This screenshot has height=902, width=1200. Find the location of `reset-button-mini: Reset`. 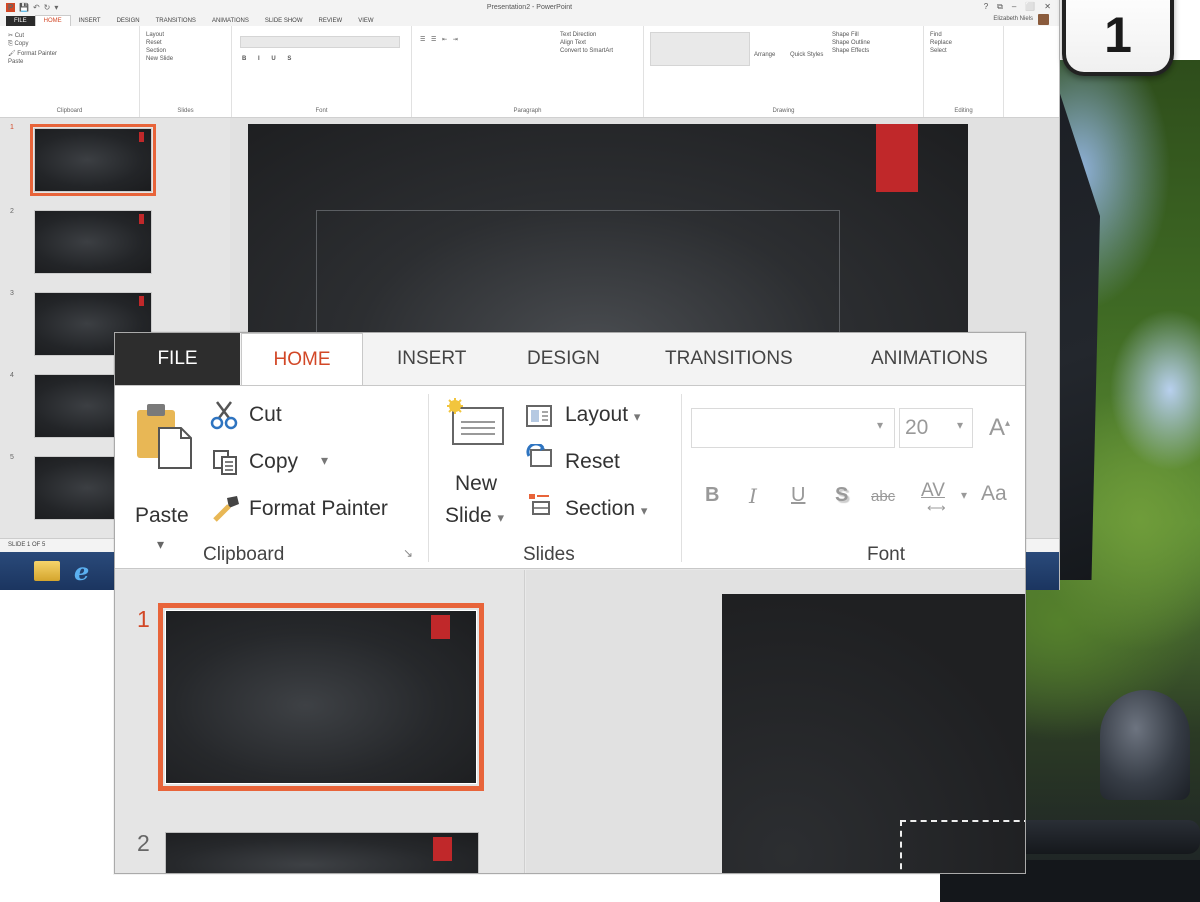

reset-button-mini: Reset is located at coordinates (154, 43).